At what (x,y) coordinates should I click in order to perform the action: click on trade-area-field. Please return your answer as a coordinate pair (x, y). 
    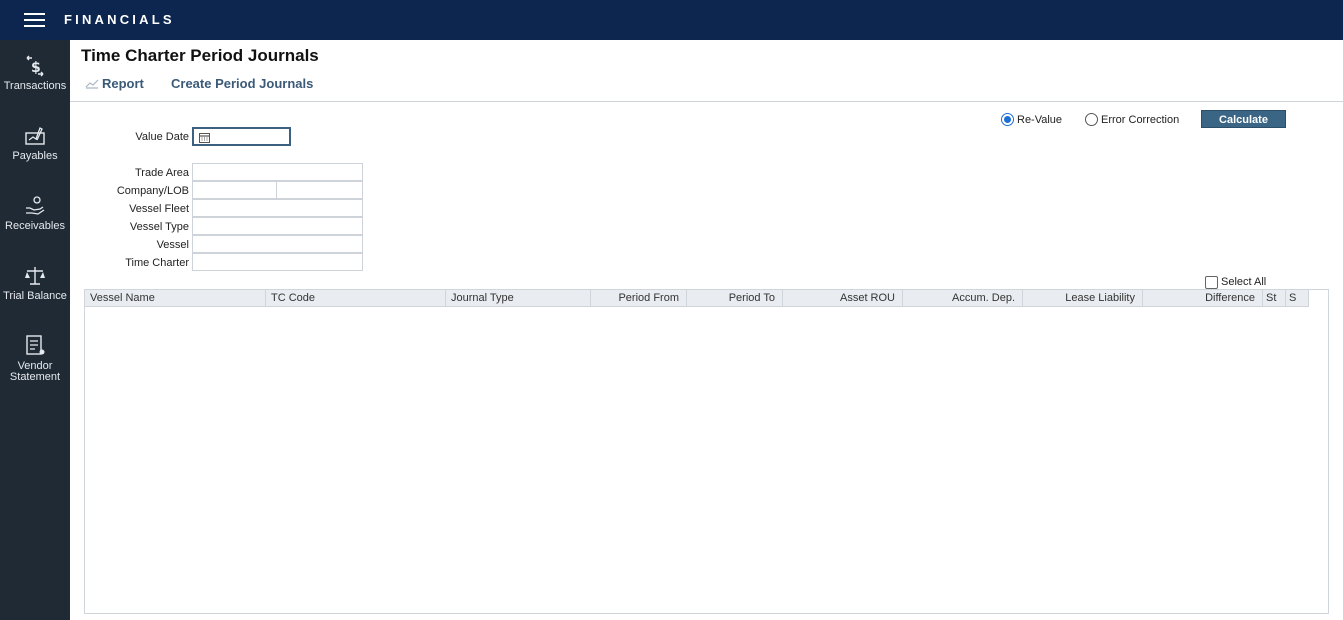
    Looking at the image, I should click on (277, 172).